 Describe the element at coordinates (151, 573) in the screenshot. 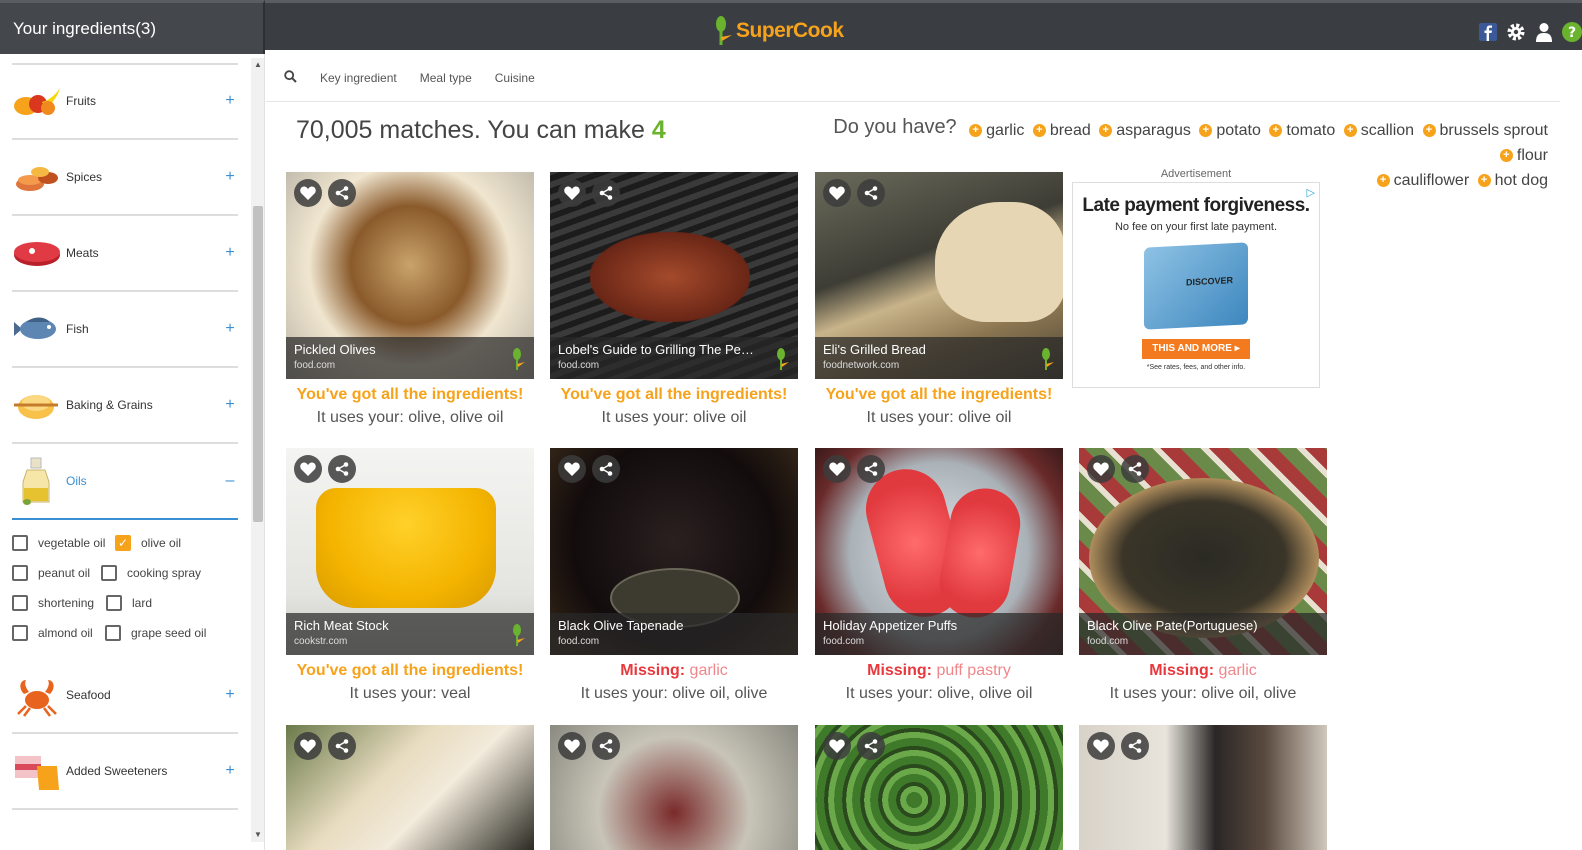

I see `ingredient-cooking-spray: cooking spray` at that location.